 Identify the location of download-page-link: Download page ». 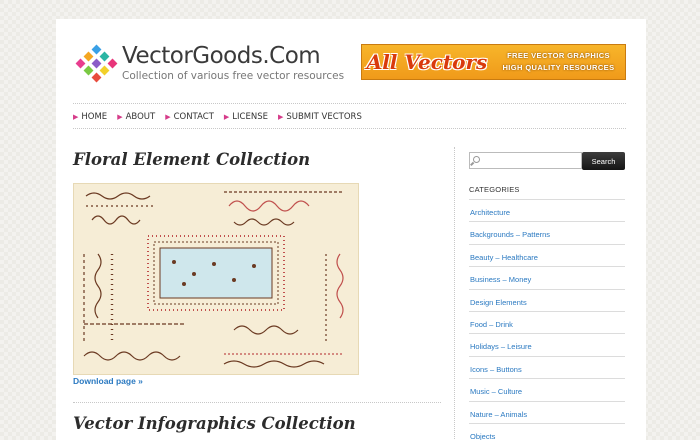
(108, 381).